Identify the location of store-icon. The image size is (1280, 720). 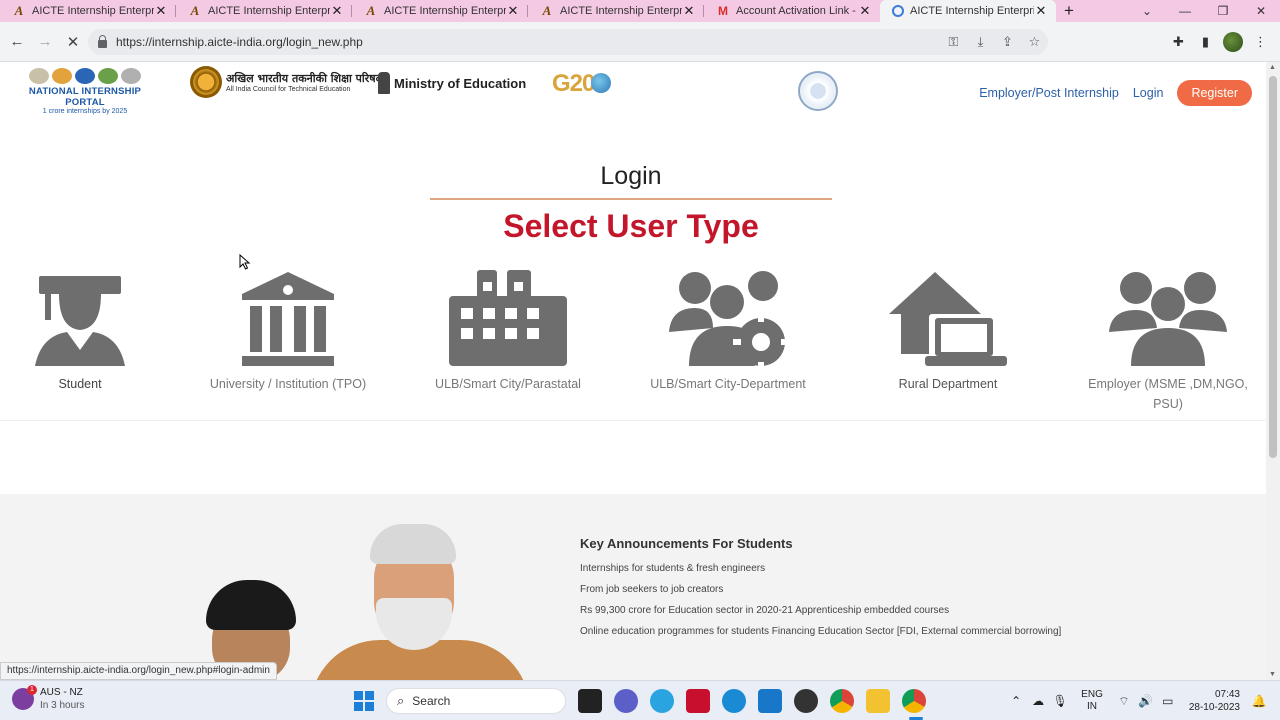
(770, 701).